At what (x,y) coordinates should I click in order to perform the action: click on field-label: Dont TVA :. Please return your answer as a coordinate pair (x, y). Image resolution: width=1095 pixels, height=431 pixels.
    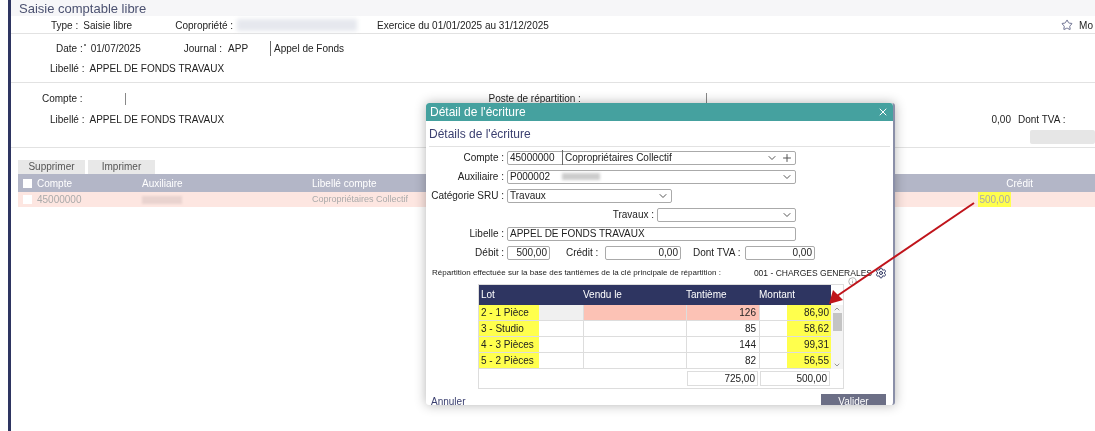
    Looking at the image, I should click on (717, 253).